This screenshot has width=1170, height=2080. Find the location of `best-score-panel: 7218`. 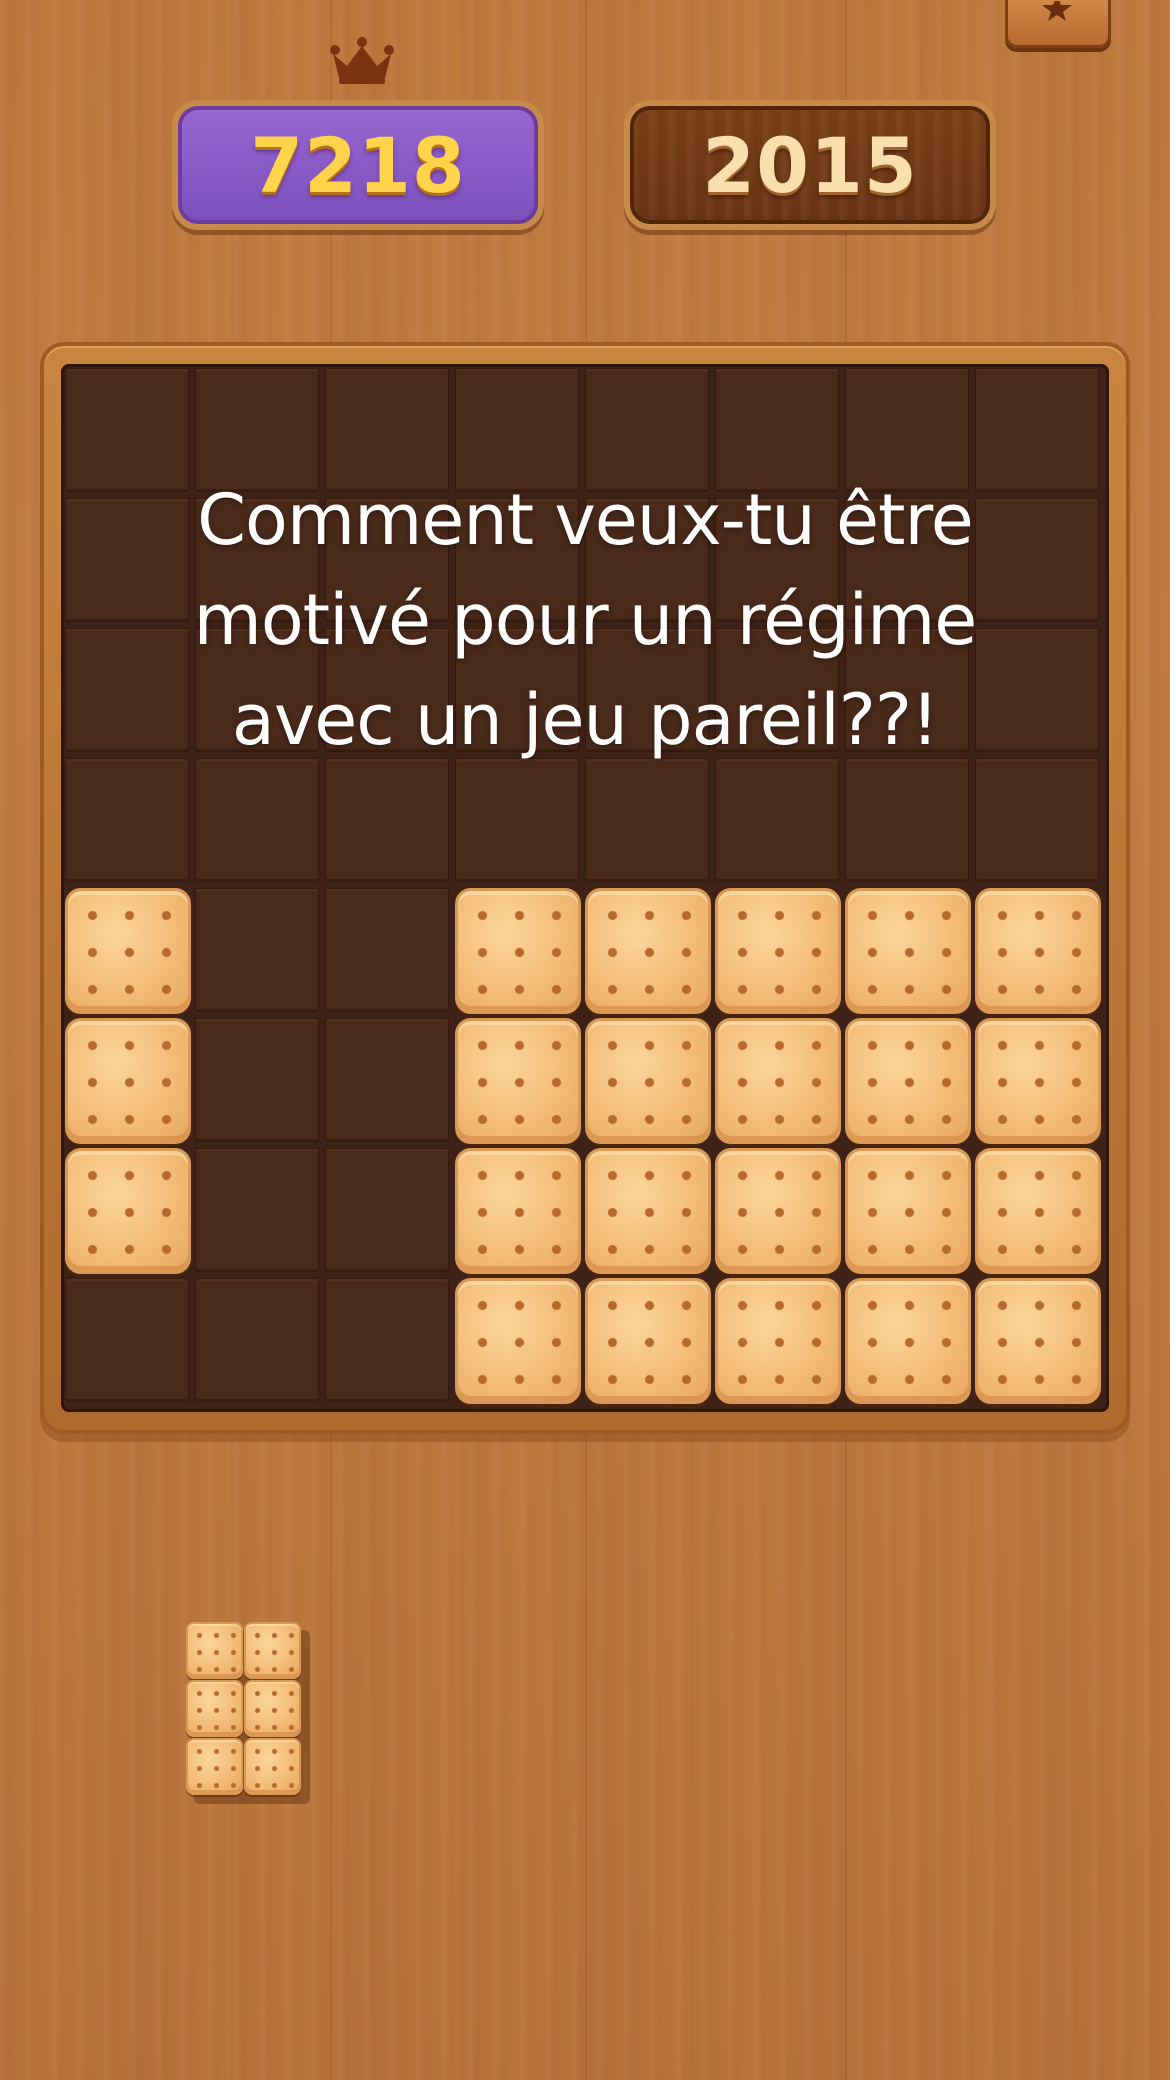

best-score-panel: 7218 is located at coordinates (358, 165).